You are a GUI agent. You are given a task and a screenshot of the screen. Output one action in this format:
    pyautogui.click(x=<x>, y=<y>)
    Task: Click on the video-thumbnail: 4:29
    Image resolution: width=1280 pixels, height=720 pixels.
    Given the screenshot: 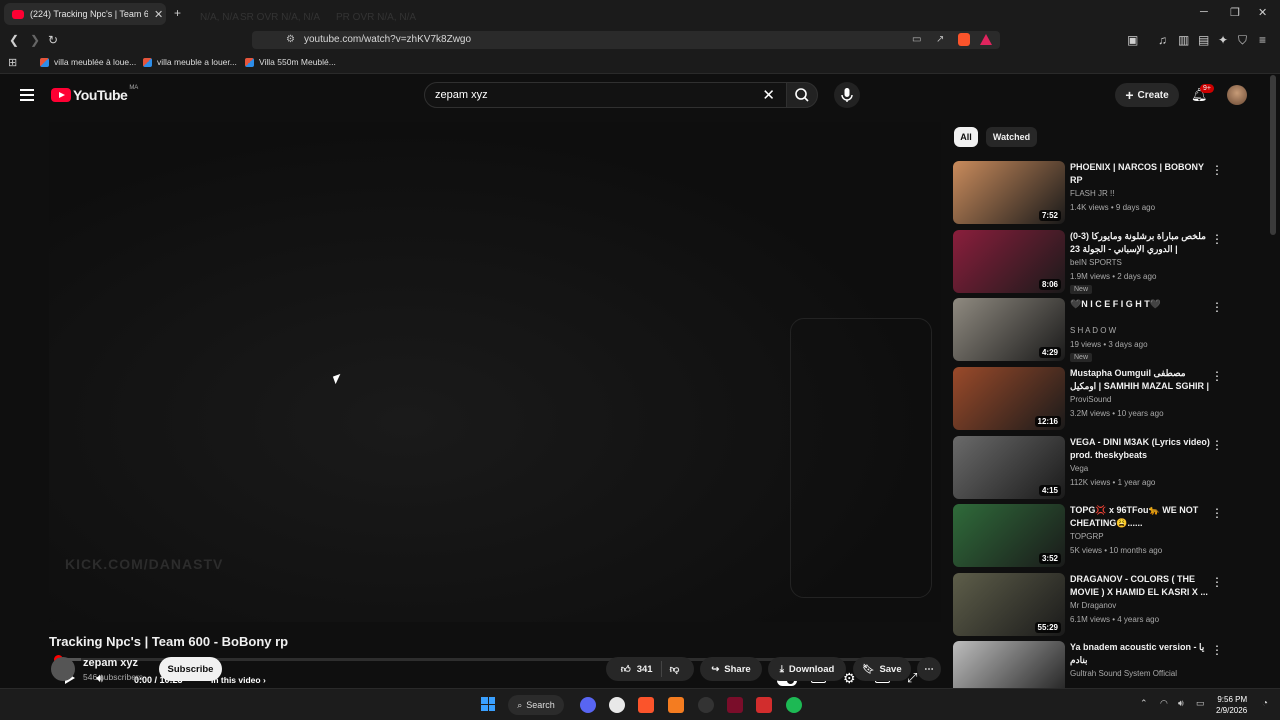 What is the action you would take?
    pyautogui.click(x=1009, y=329)
    